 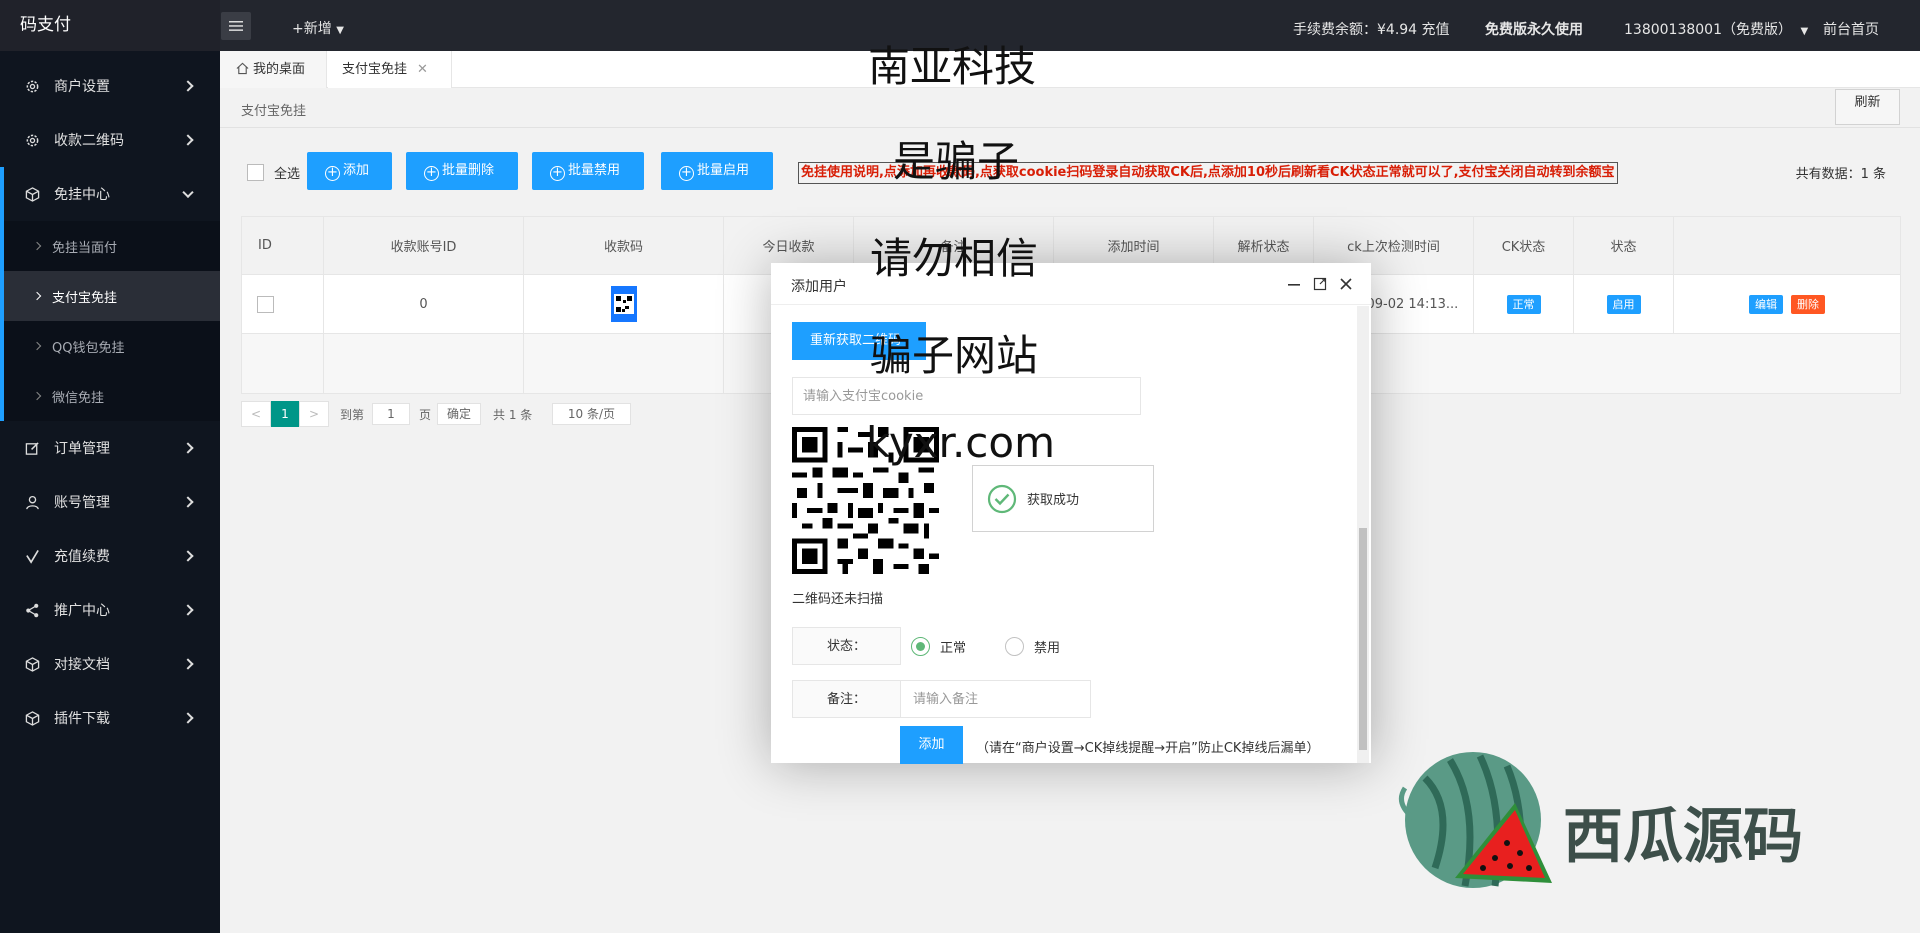 I want to click on radio-checked-icon, so click(x=920, y=646).